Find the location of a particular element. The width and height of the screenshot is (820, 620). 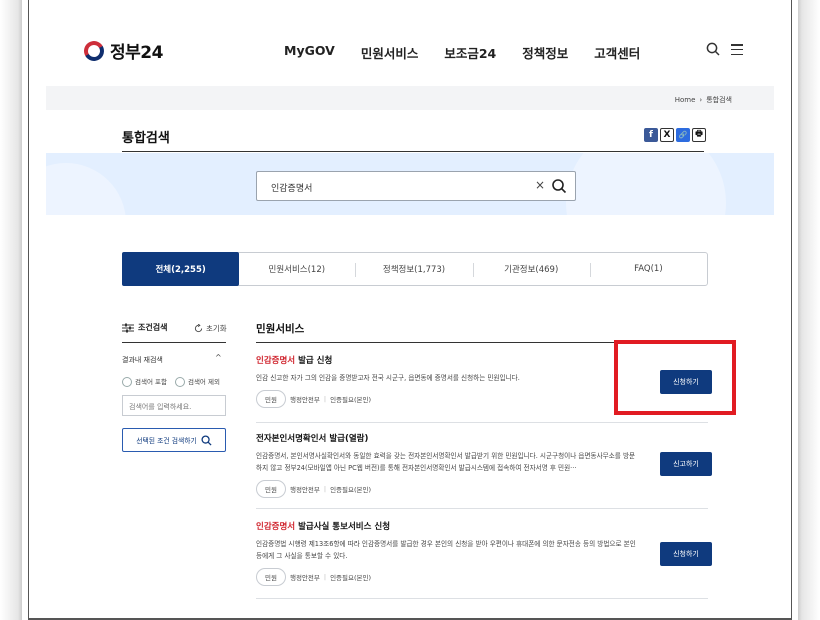

search-input: 인감증명서 × is located at coordinates (416, 186).